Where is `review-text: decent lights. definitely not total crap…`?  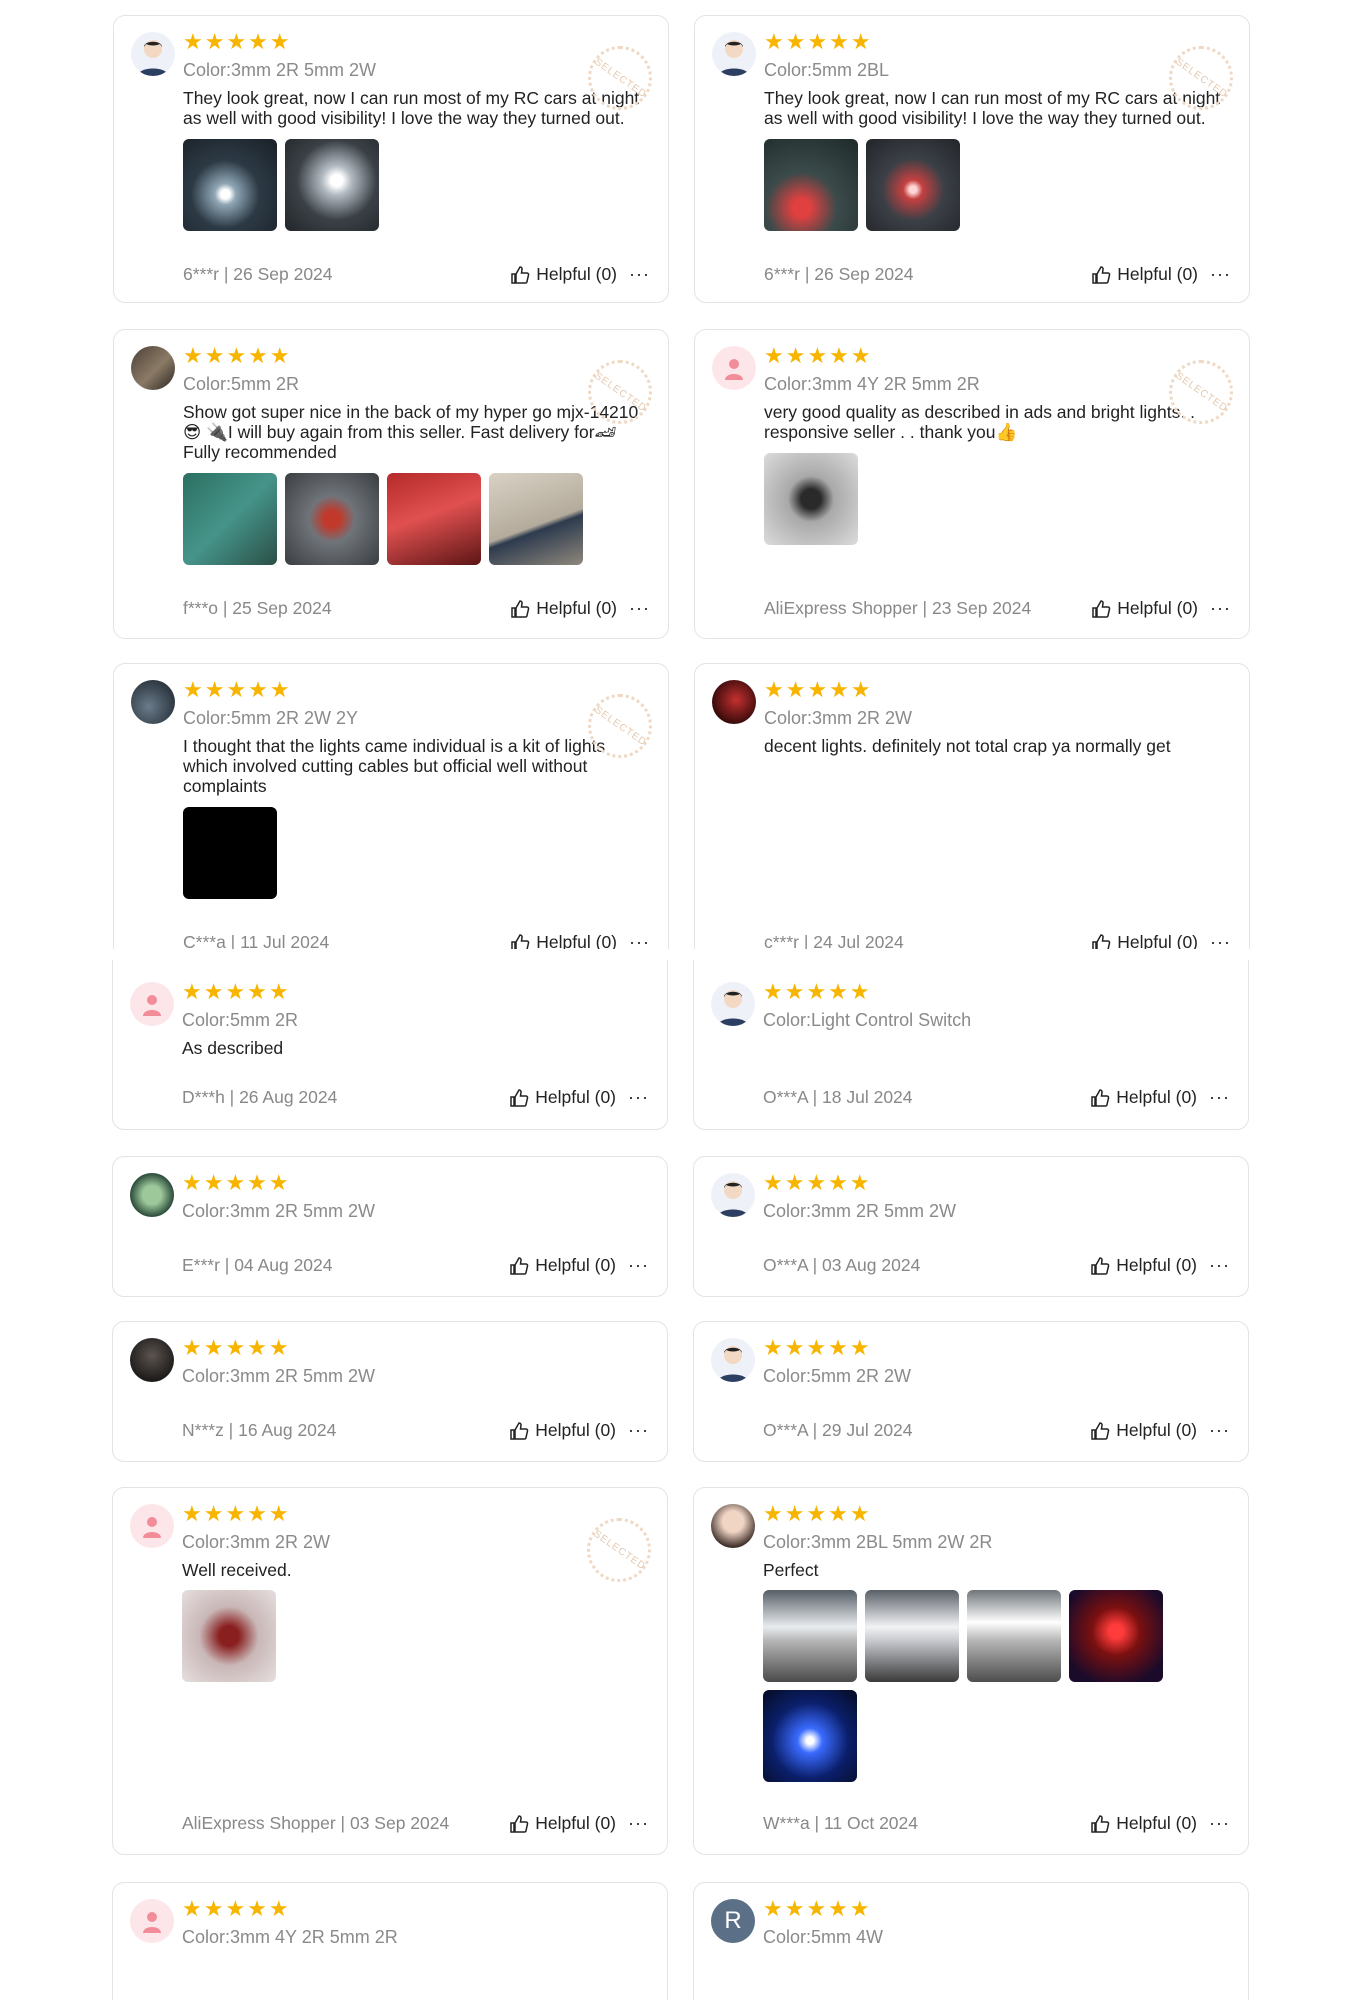
review-text: decent lights. definitely not total crap… is located at coordinates (967, 746).